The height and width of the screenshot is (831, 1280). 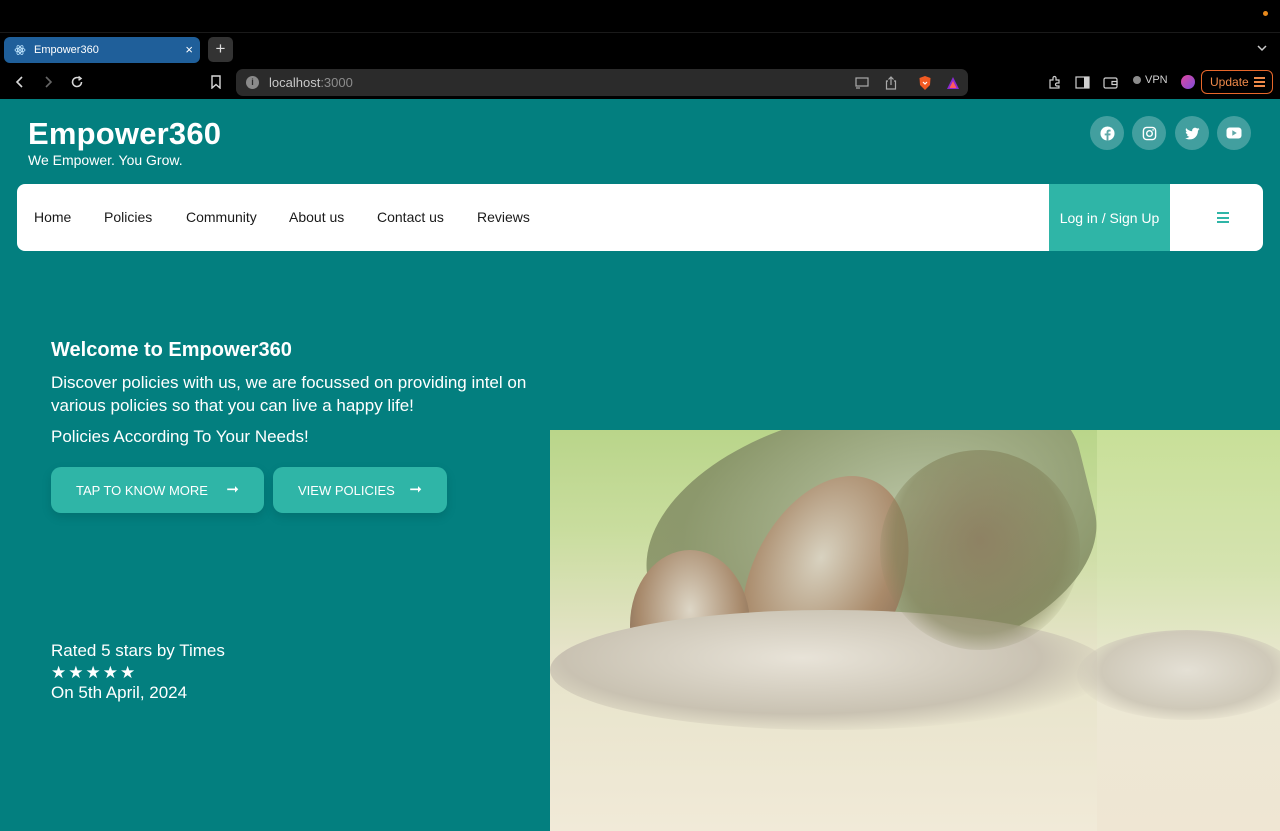 I want to click on tap-to-know-more-button: TAP TO KNOW MORE ➞, so click(x=157, y=490).